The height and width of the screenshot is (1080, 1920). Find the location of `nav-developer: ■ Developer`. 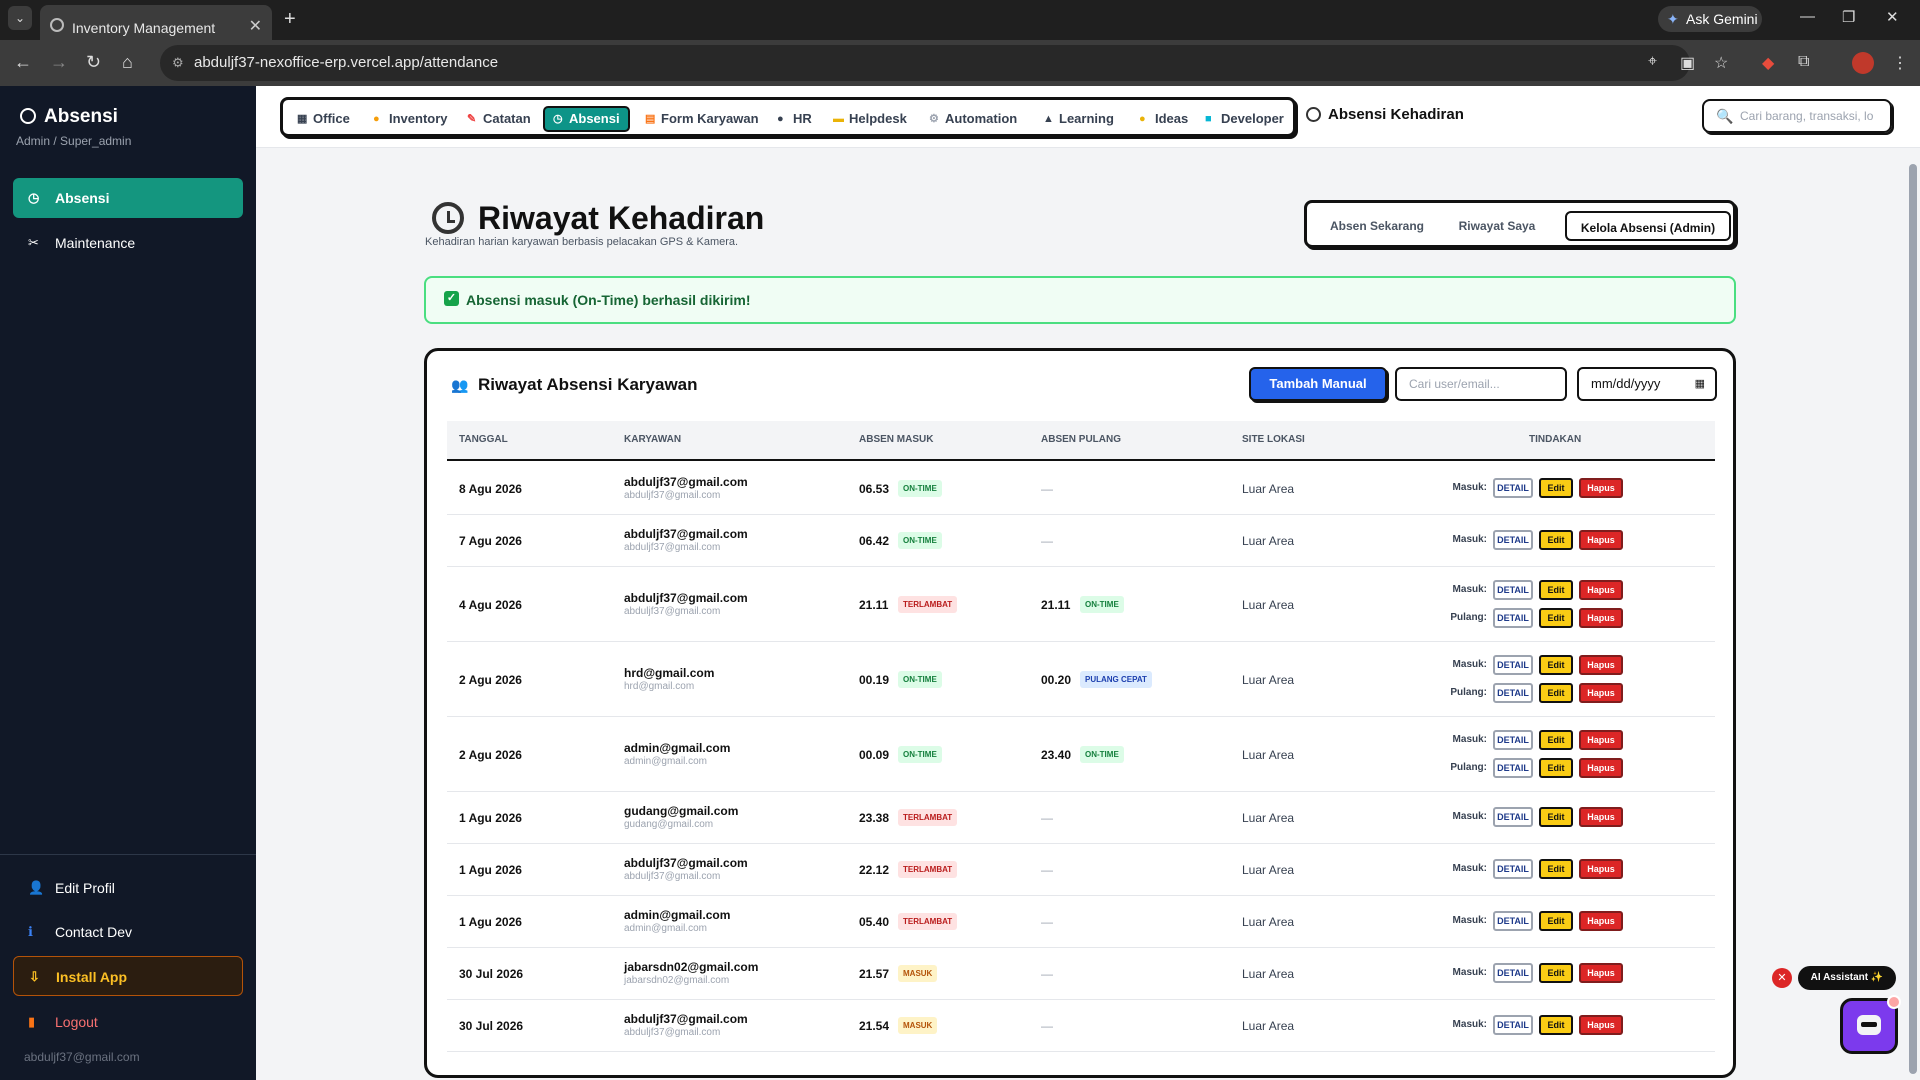

nav-developer: ■ Developer is located at coordinates (1244, 119).